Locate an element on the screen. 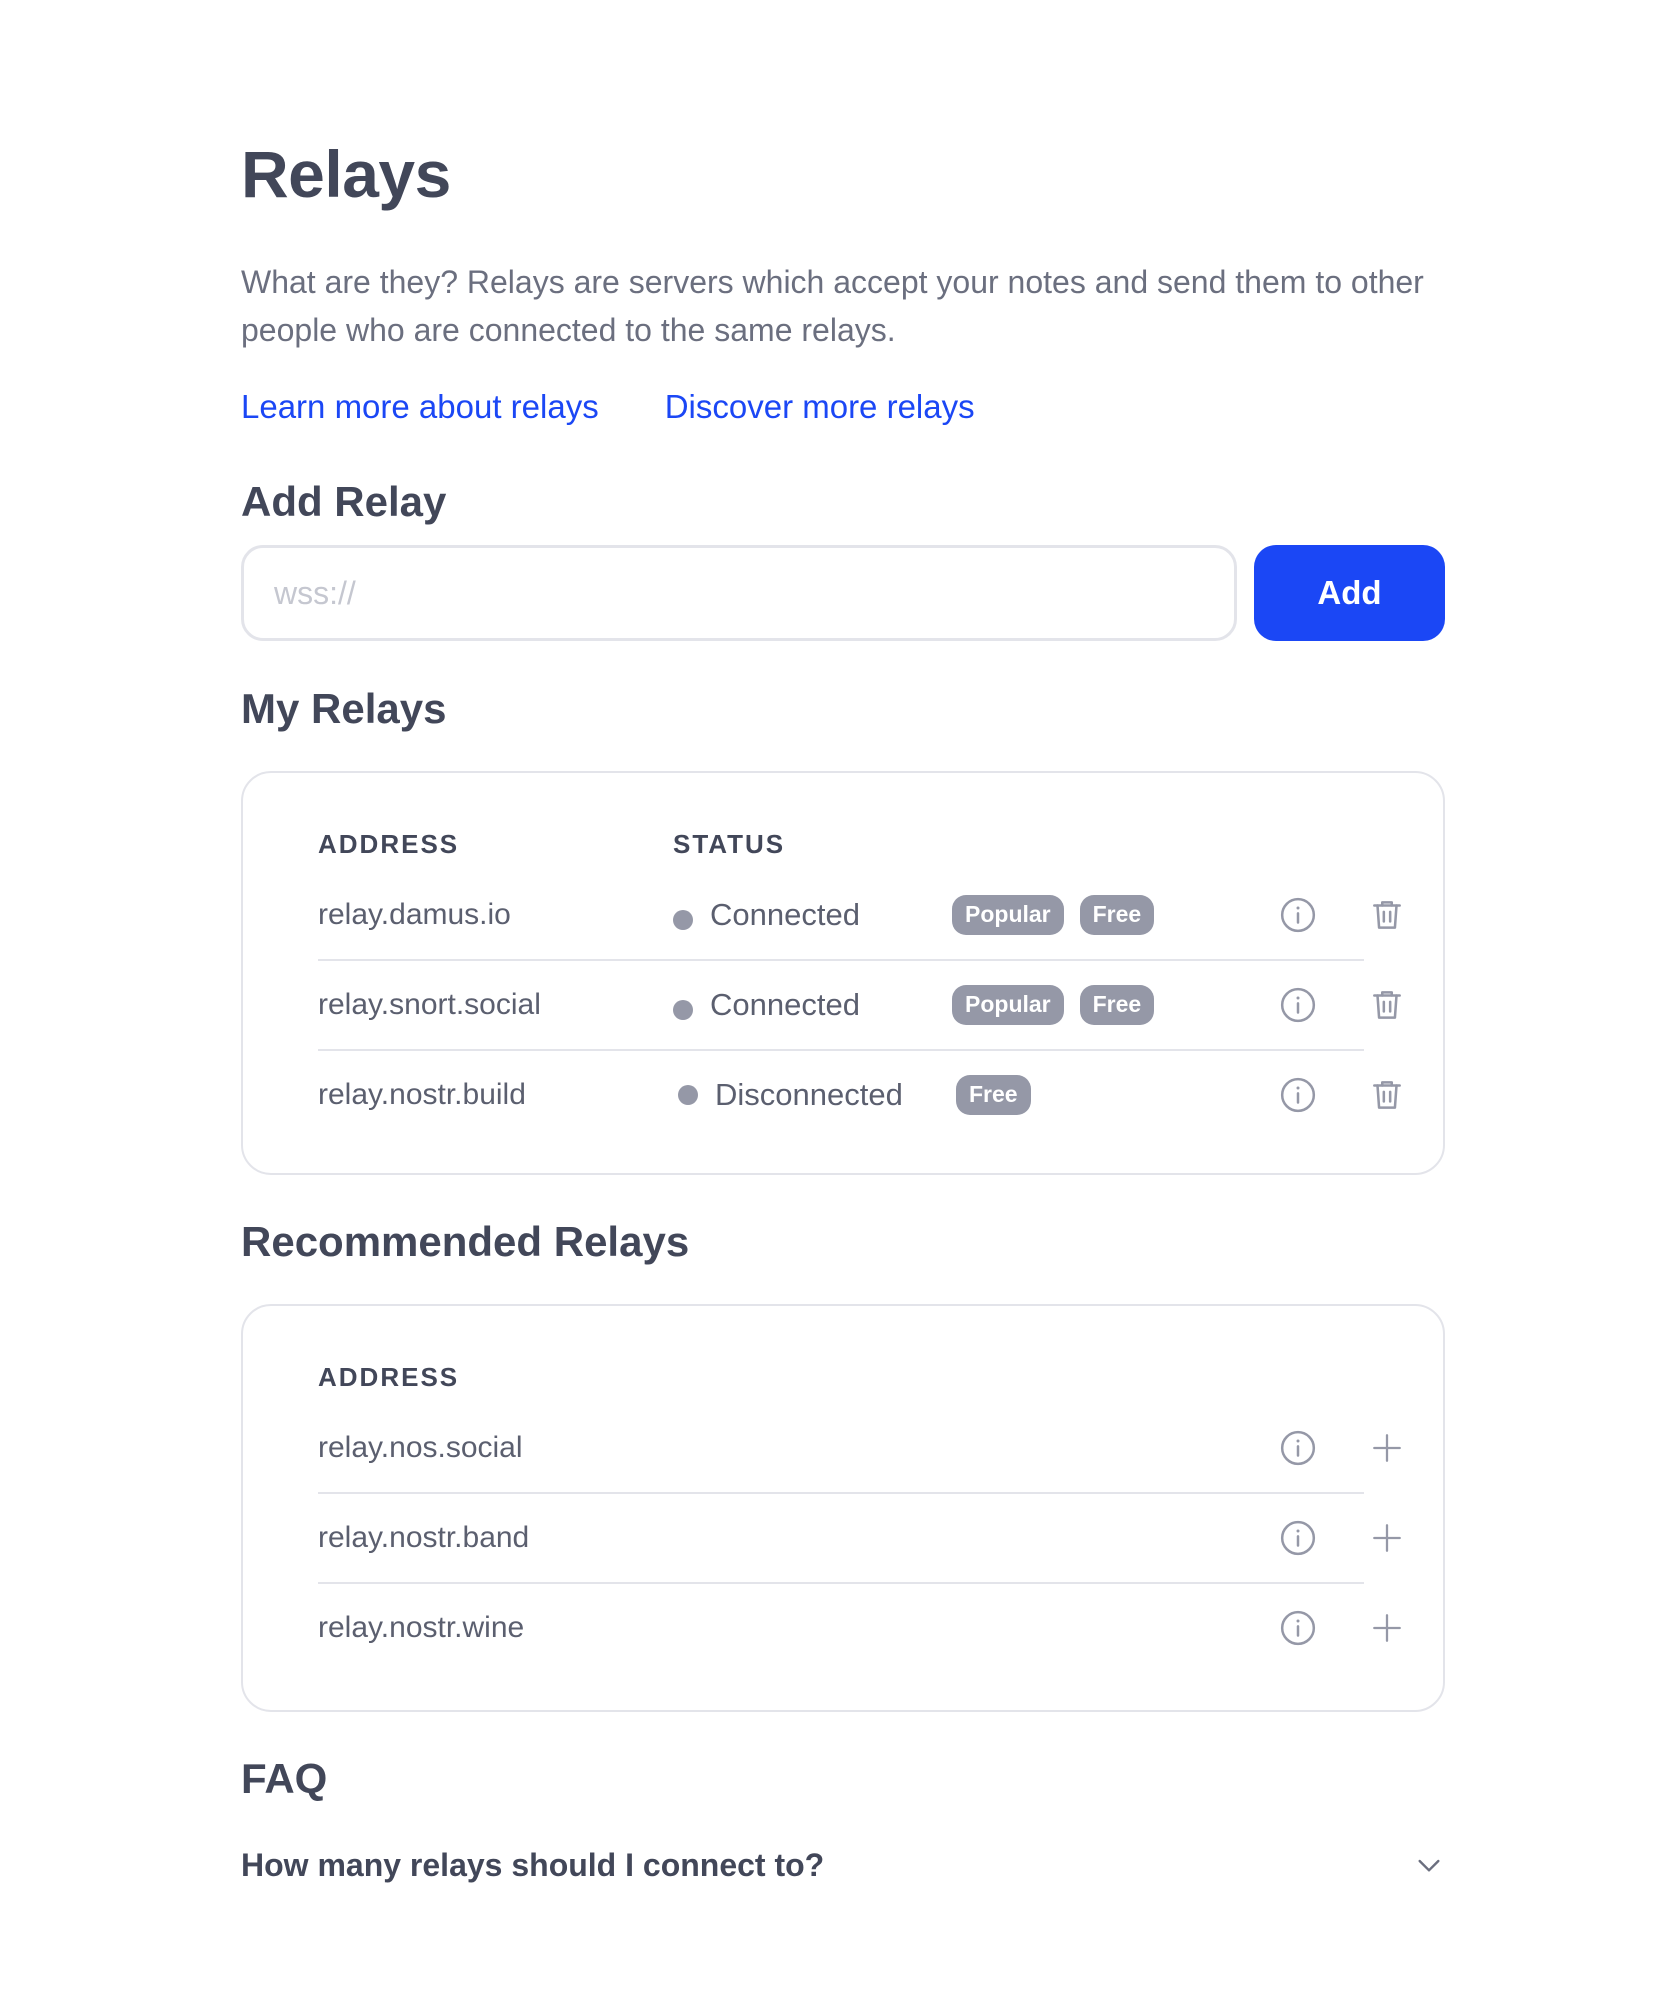 This screenshot has width=1680, height=2010. relay-url-input is located at coordinates (739, 593).